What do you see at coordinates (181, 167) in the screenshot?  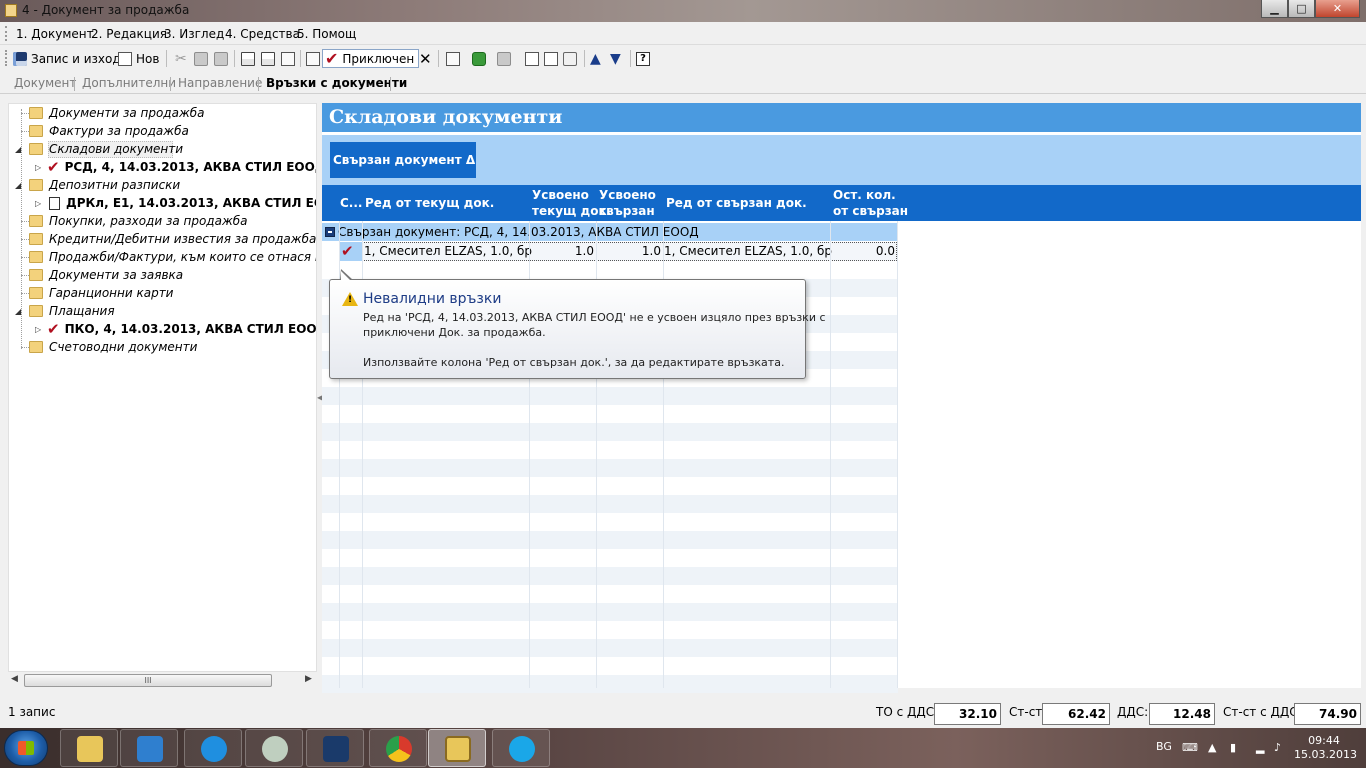 I see `tree-item-rsd-document: ✔ РСД, 4, 14.03.2013, АКВА СТИЛ ЕООД` at bounding box center [181, 167].